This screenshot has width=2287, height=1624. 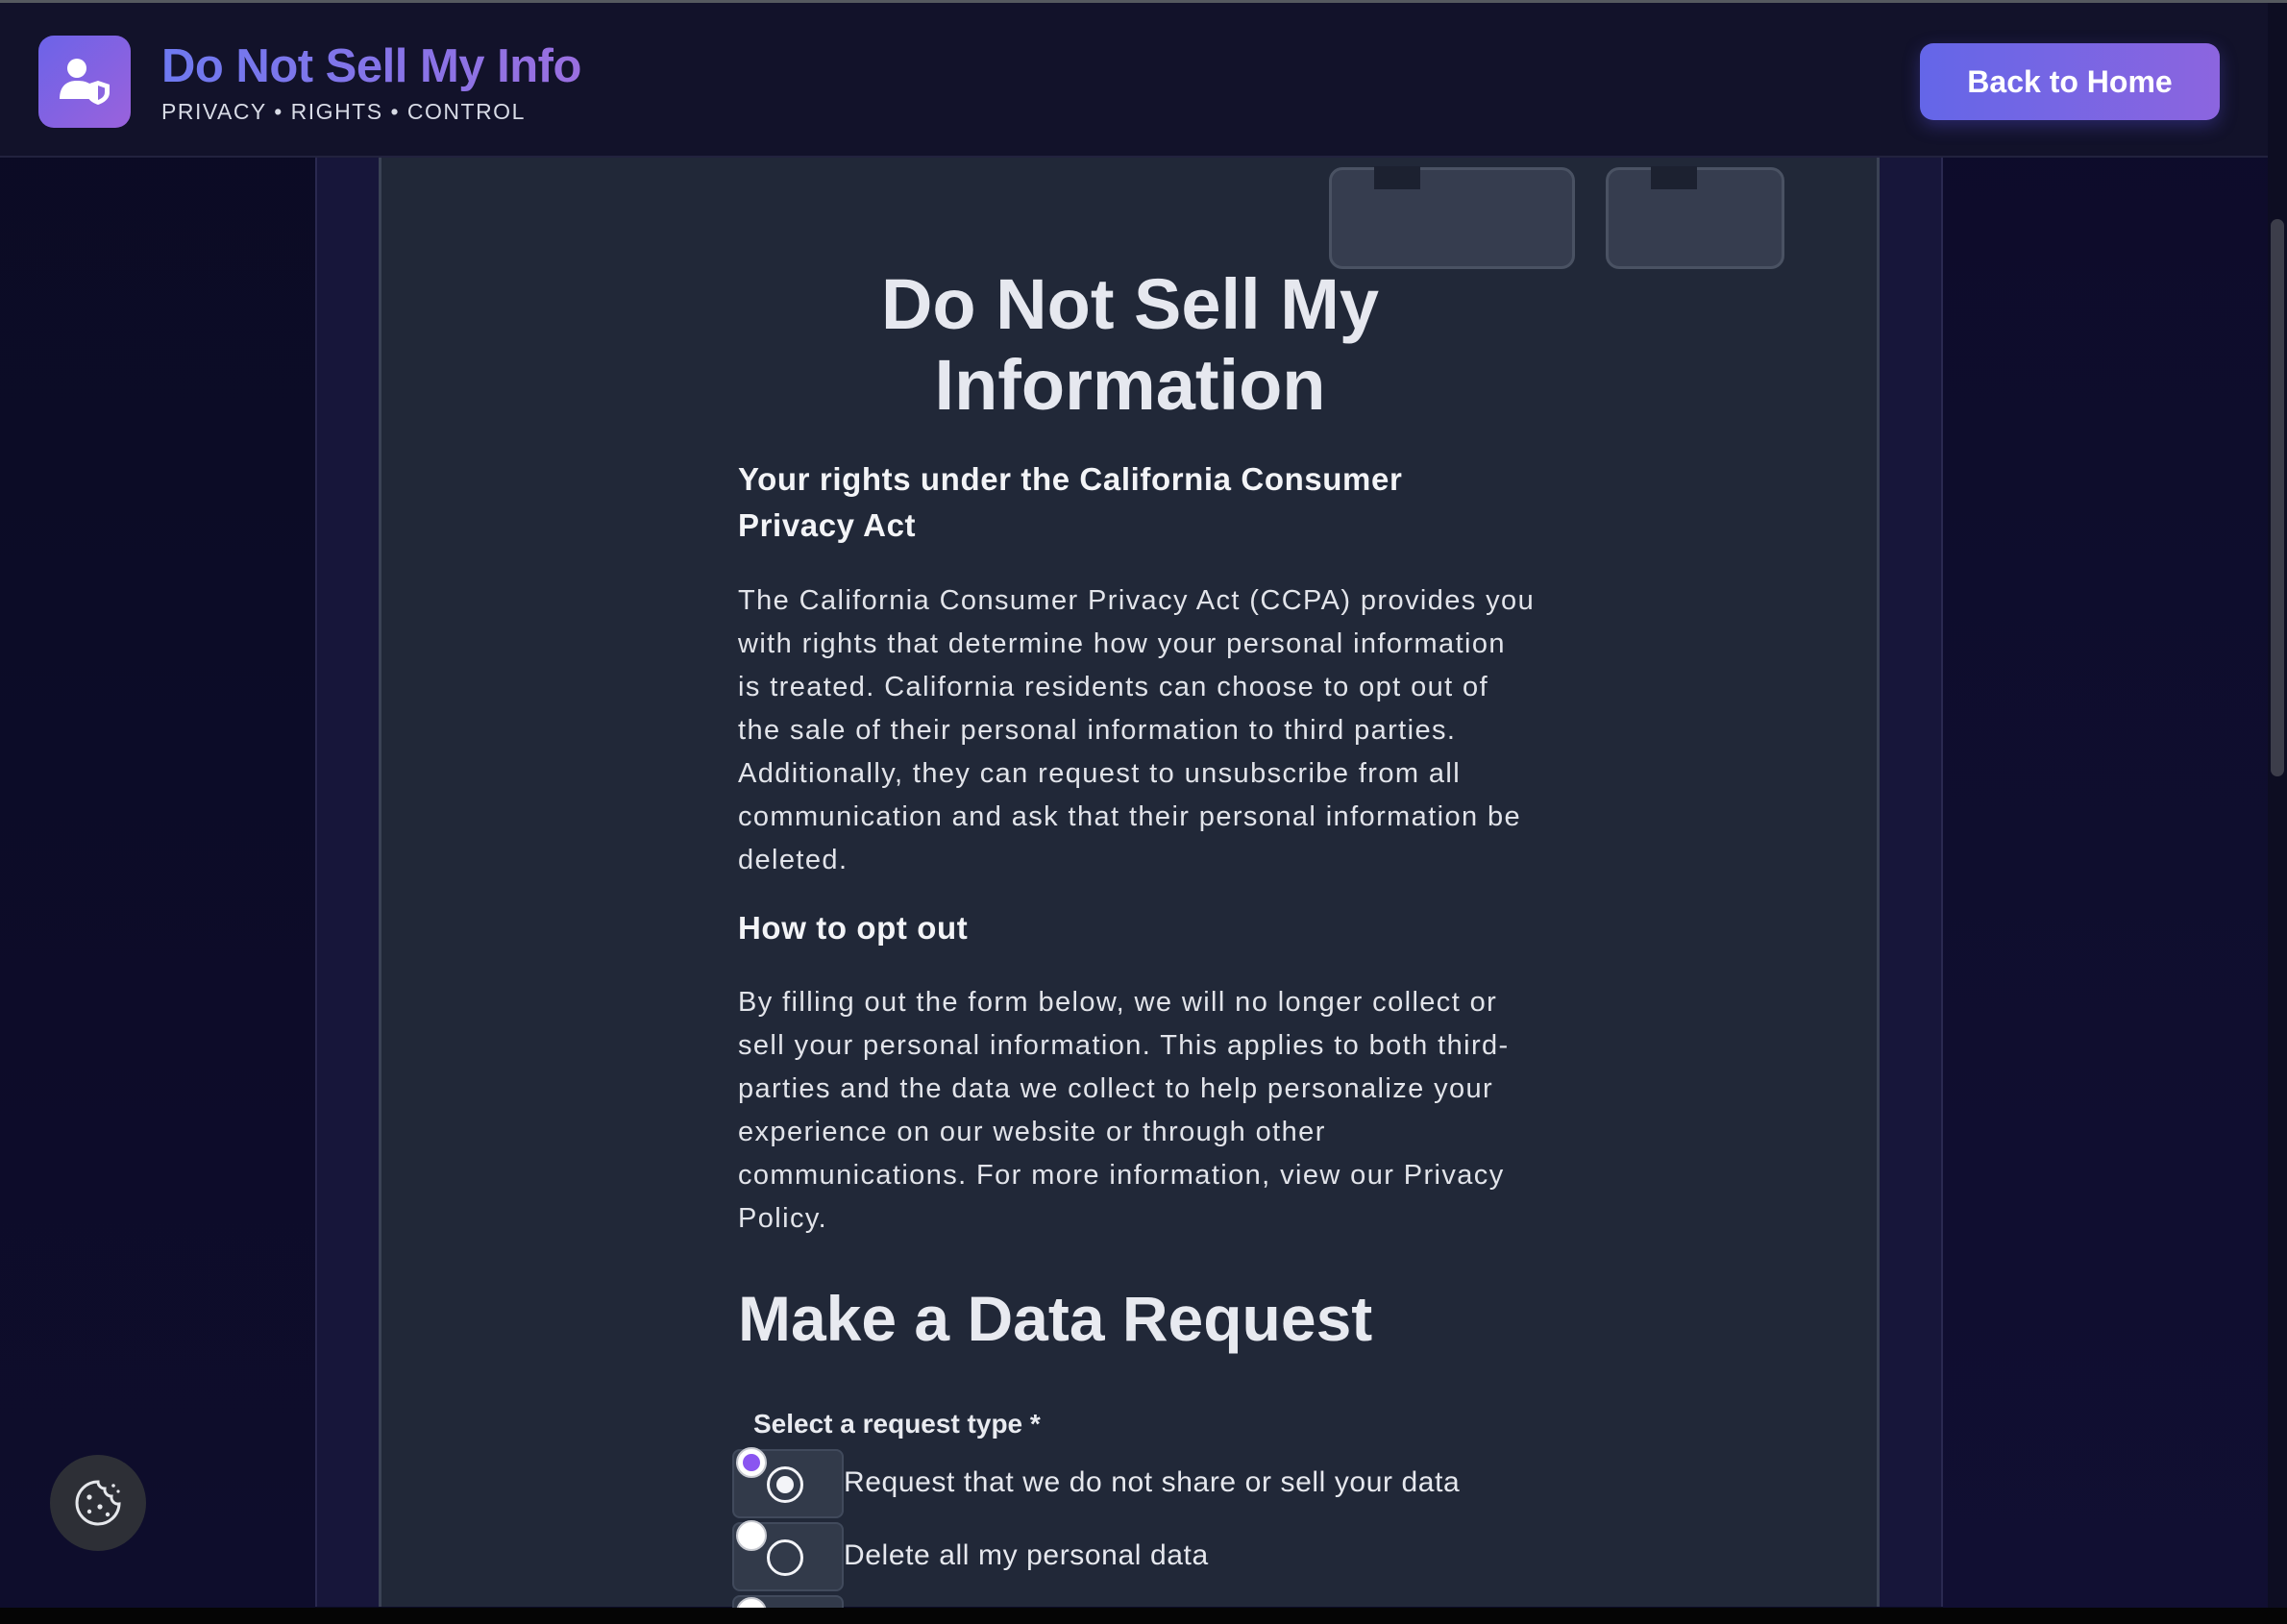 I want to click on brand-title: Do Not Sell My Info, so click(x=371, y=66).